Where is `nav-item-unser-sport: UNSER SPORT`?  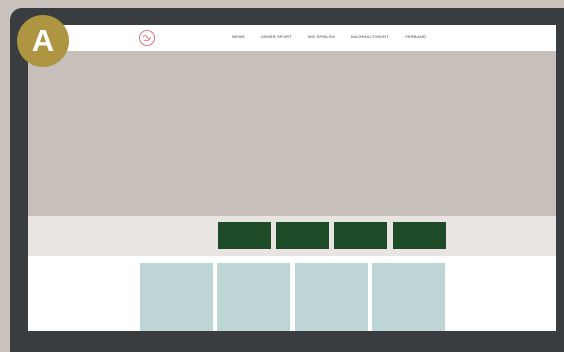
nav-item-unser-sport: UNSER SPORT is located at coordinates (276, 36).